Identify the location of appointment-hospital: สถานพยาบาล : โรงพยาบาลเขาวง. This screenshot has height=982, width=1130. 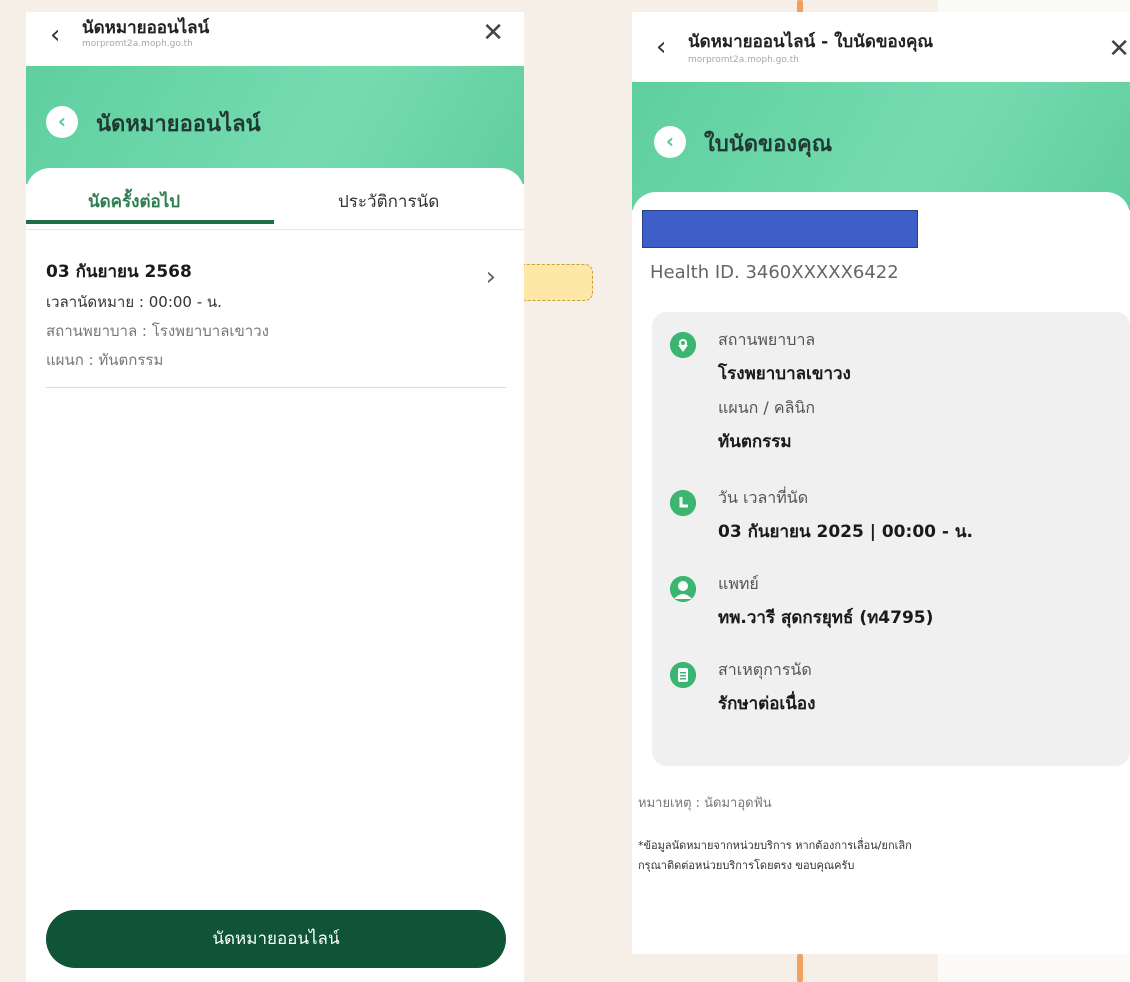
(157, 331).